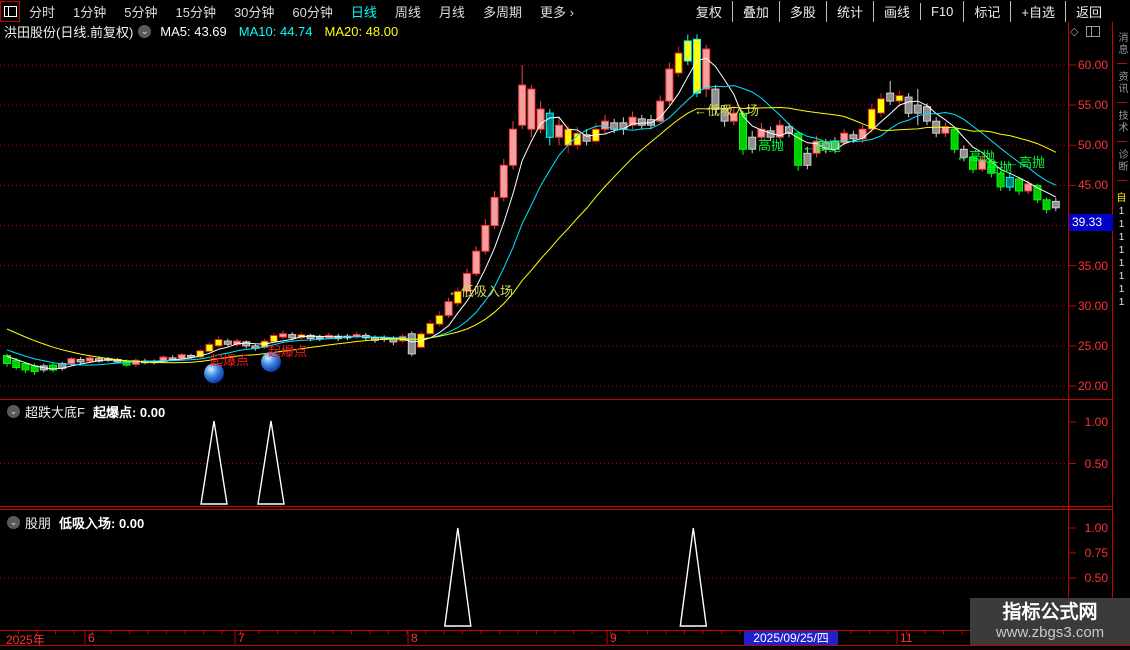 This screenshot has width=1130, height=650. I want to click on indicator-value: 低吸入场: 0.00, so click(102, 523).